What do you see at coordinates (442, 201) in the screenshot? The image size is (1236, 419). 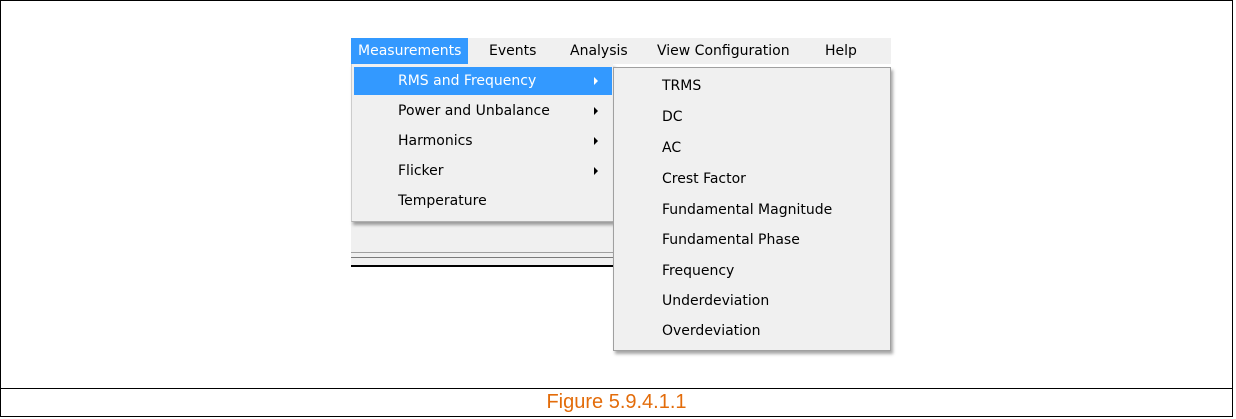 I see `menu-item-label: Temperature` at bounding box center [442, 201].